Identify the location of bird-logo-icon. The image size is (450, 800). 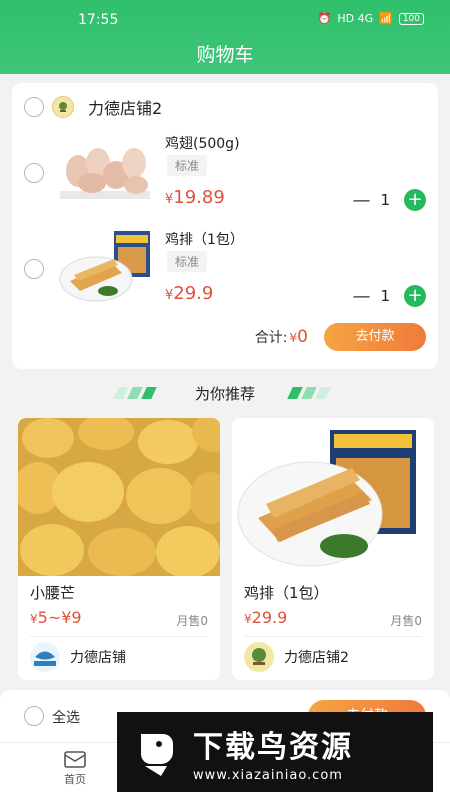
(157, 752).